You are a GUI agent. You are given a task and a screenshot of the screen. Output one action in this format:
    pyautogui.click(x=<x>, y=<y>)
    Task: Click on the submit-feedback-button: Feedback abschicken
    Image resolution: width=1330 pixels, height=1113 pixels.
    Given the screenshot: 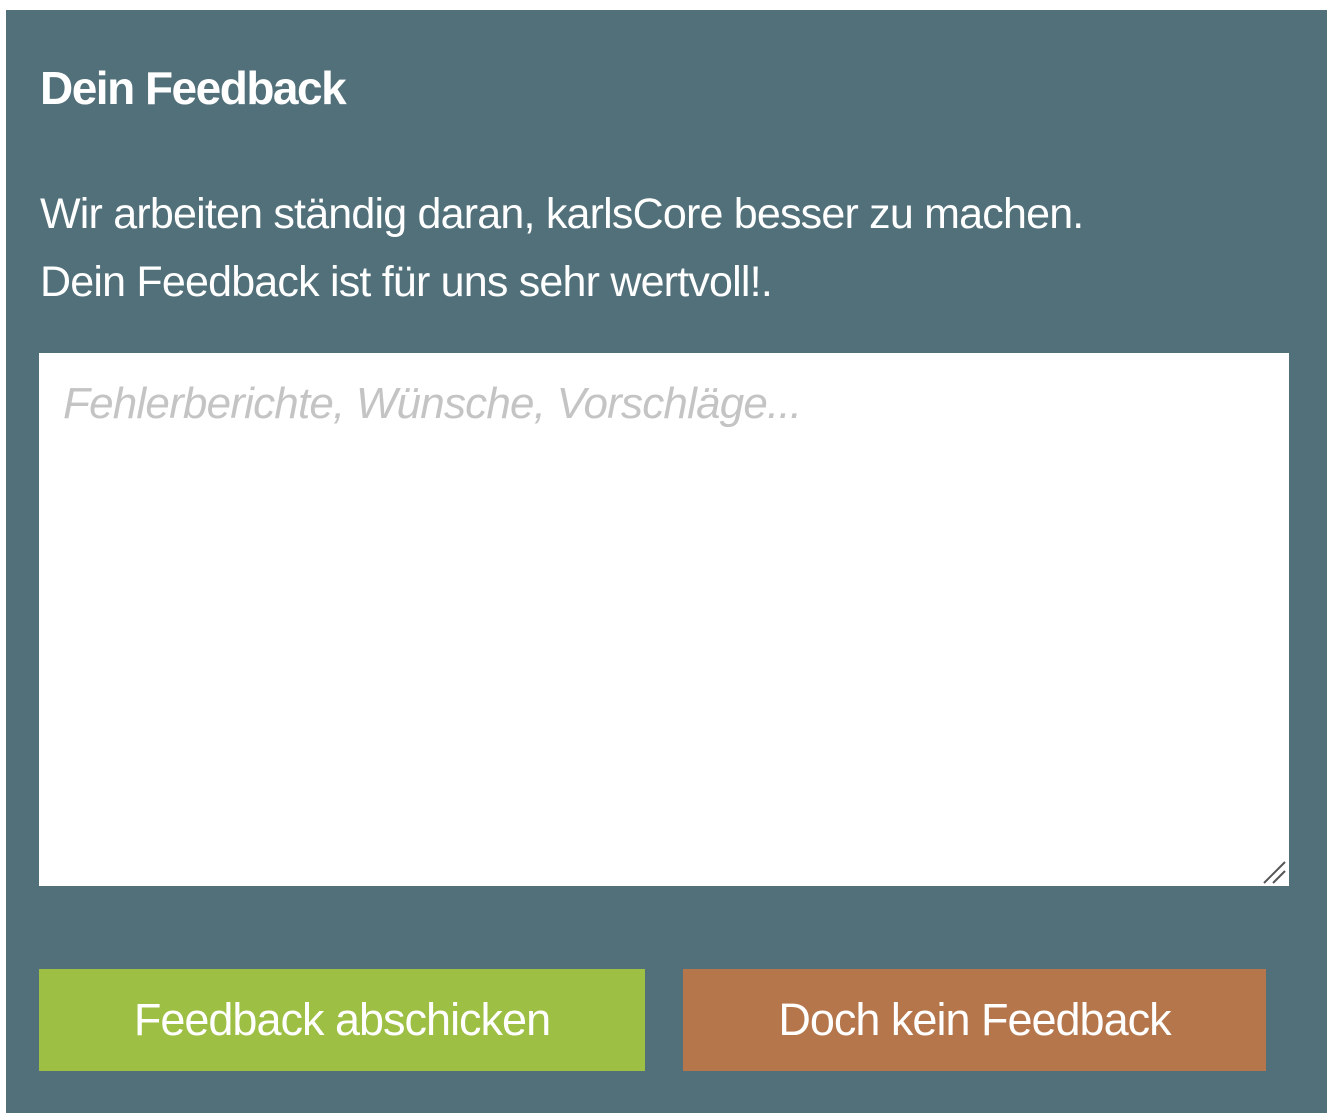 What is the action you would take?
    pyautogui.click(x=342, y=1020)
    